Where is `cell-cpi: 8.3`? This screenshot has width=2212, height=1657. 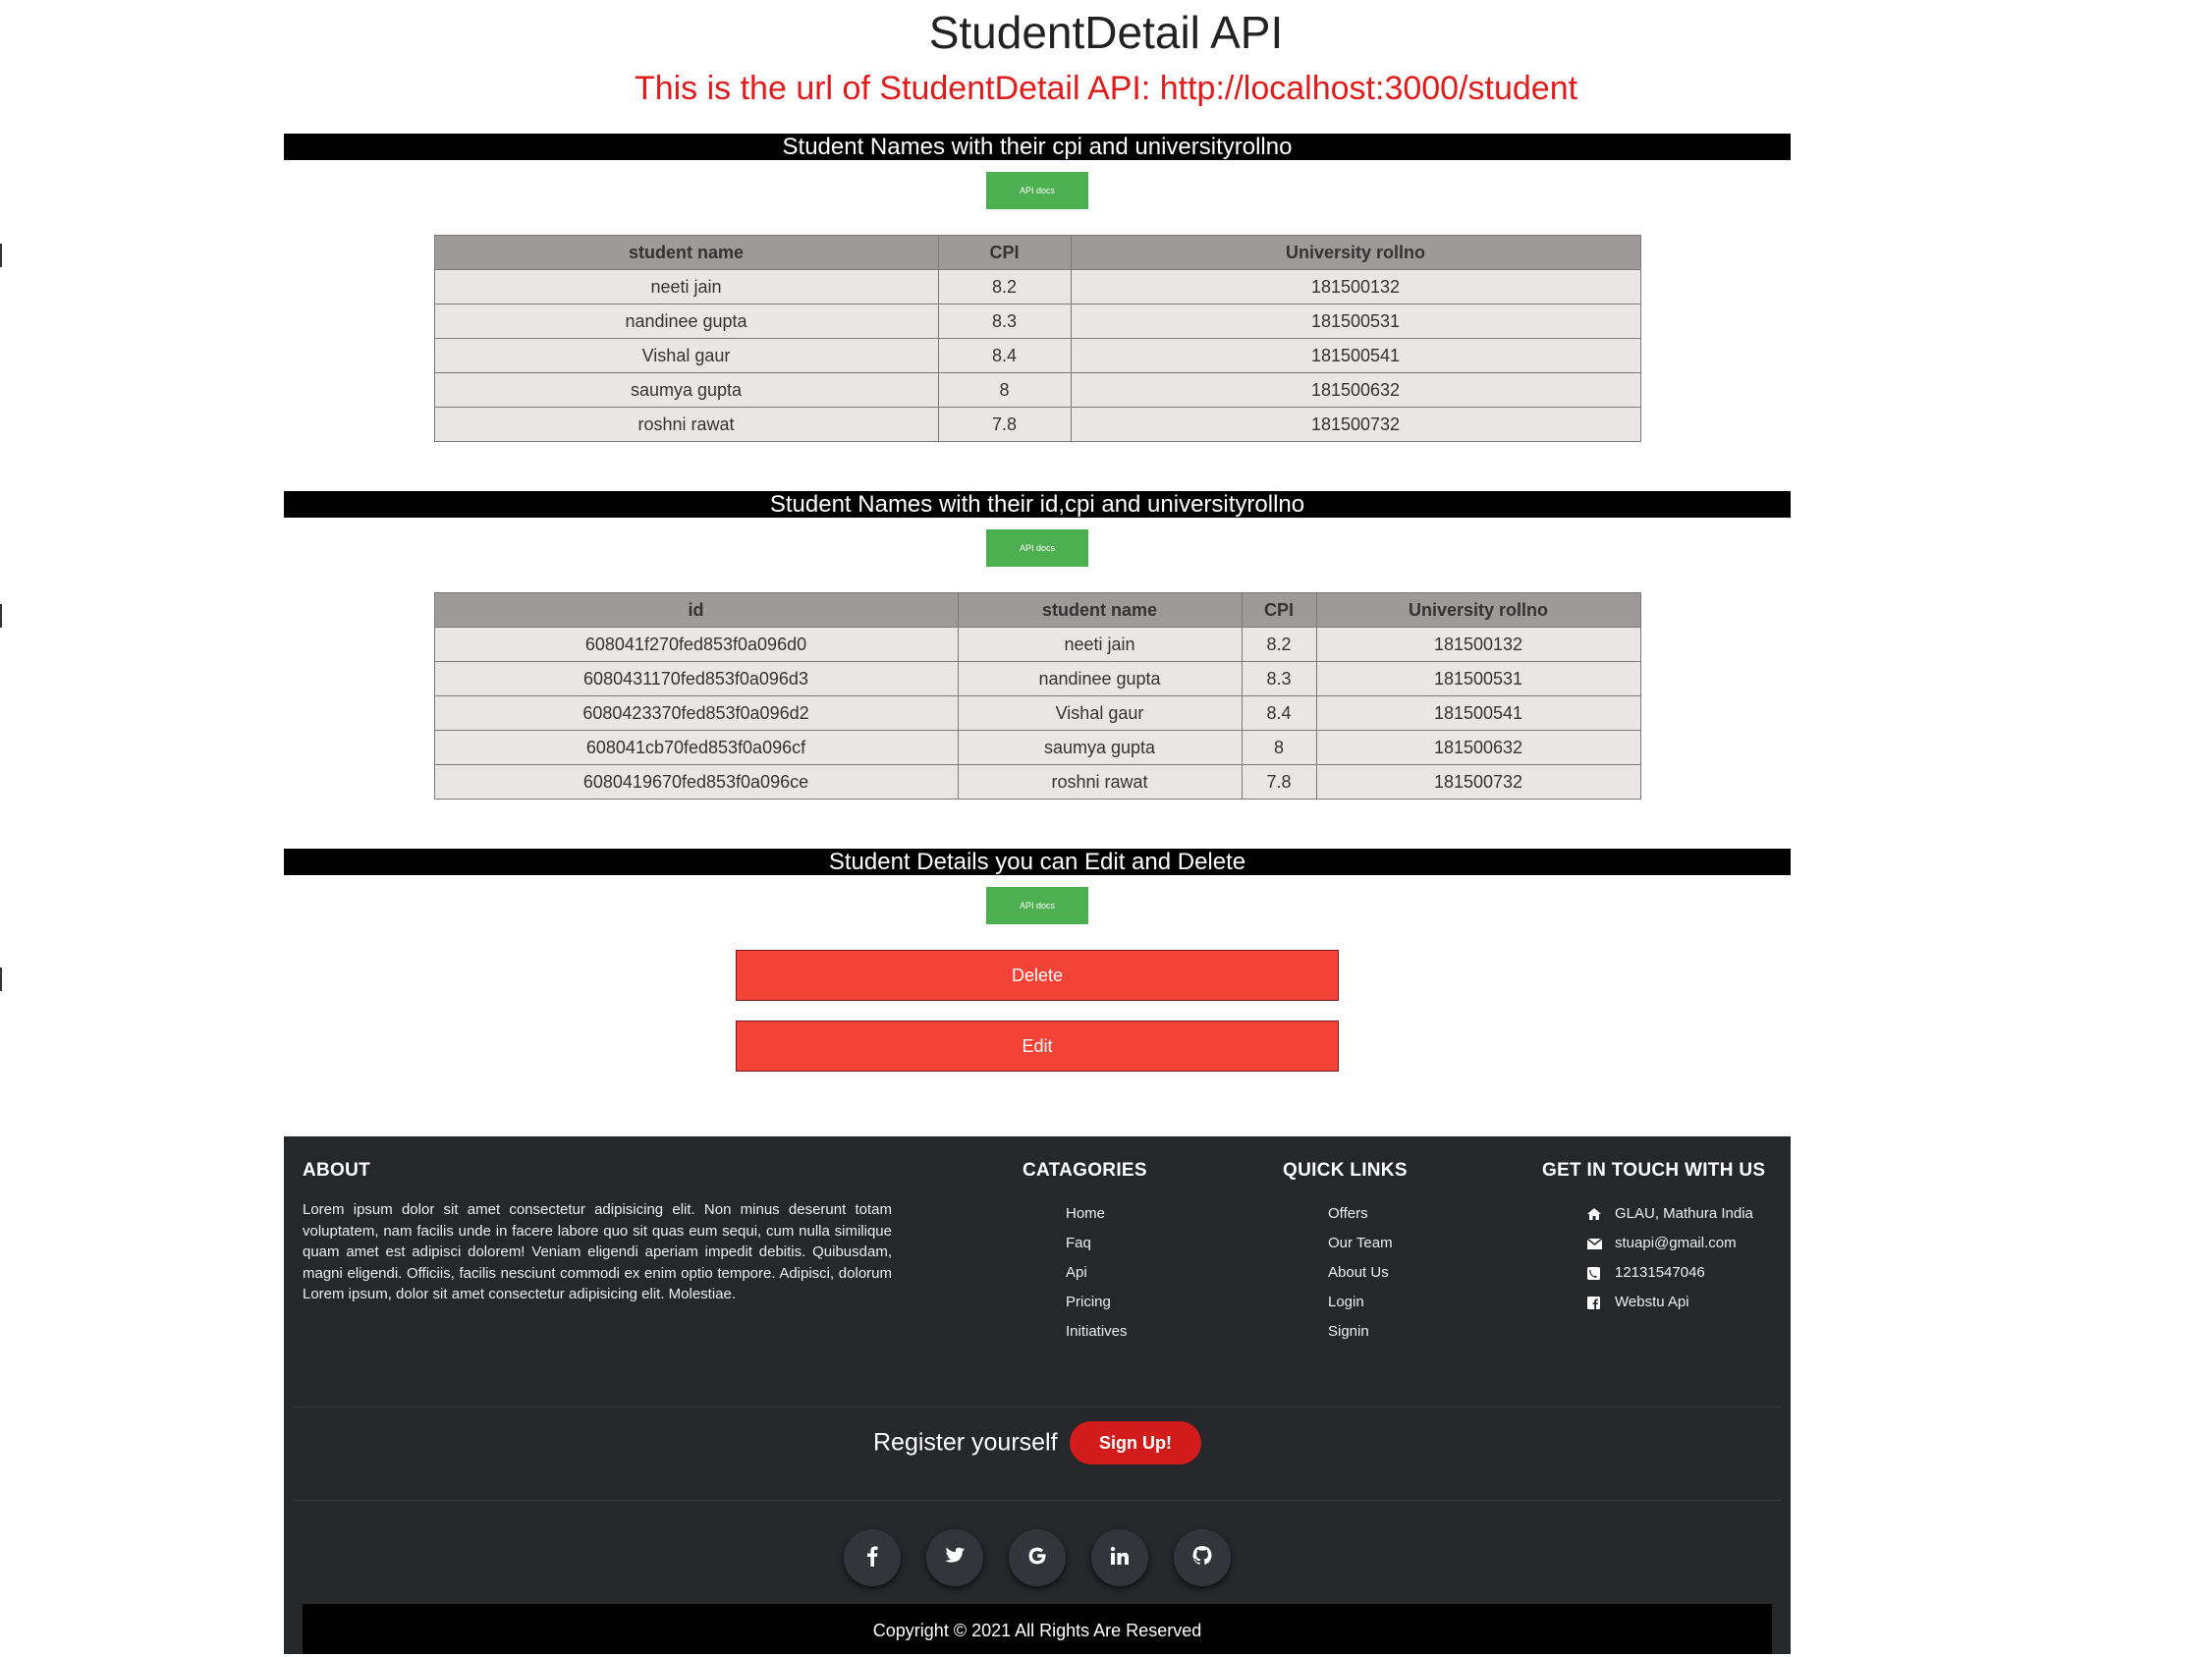 cell-cpi: 8.3 is located at coordinates (1004, 321).